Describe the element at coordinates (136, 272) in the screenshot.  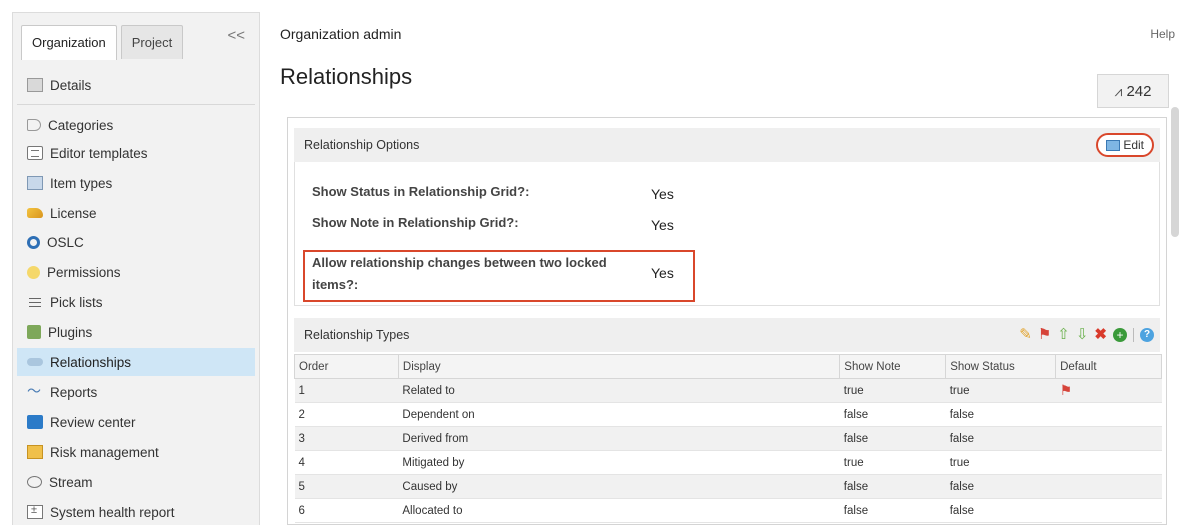
I see `sidebar-item-permissions: Permissions` at that location.